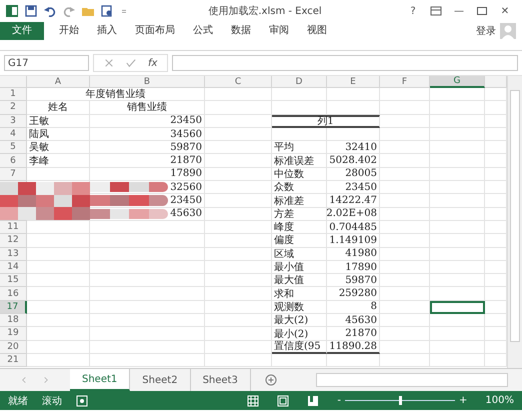  I want to click on horizontal-scrollbar, so click(412, 380).